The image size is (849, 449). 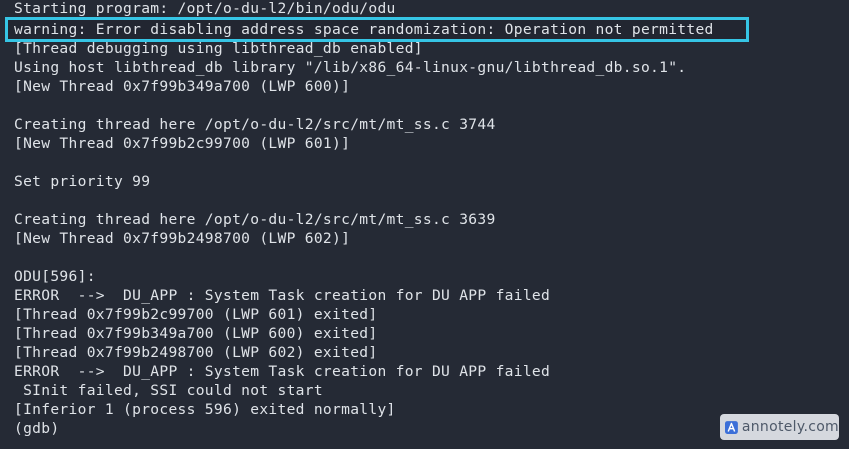 I want to click on annotely-logo-icon, so click(x=731, y=427).